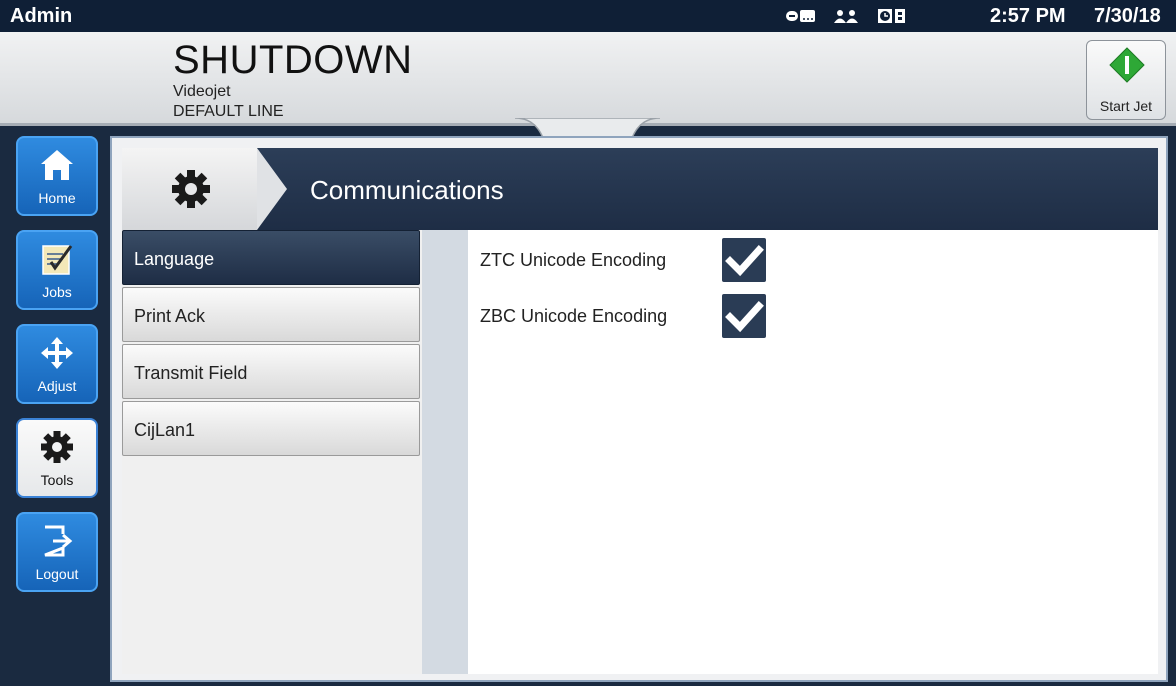 This screenshot has width=1176, height=686. I want to click on nav-tools-label: Tools, so click(57, 480).